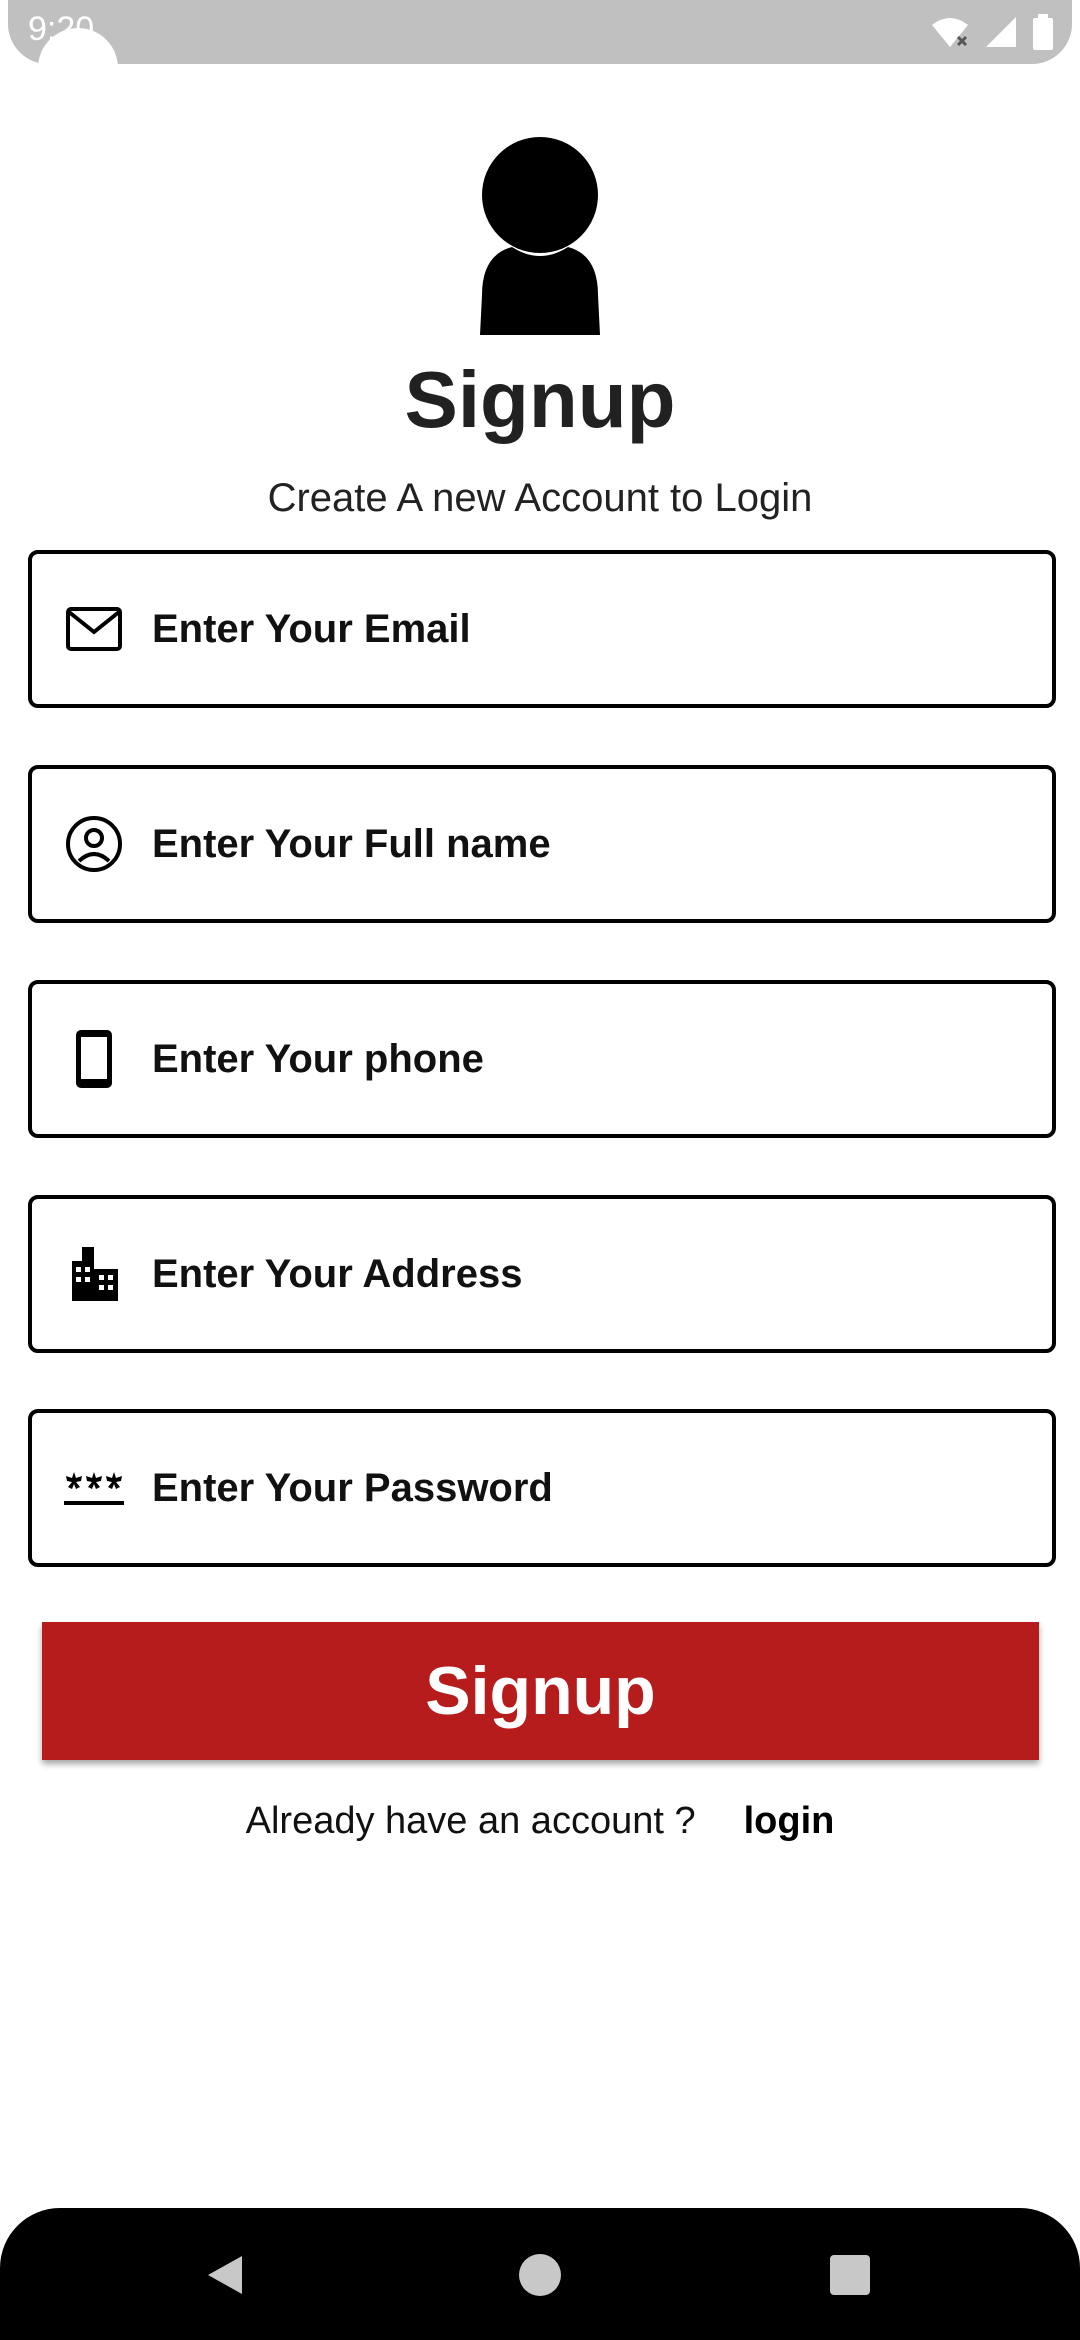 This screenshot has height=2340, width=1080. I want to click on address-field: Enter Your Address, so click(542, 1274).